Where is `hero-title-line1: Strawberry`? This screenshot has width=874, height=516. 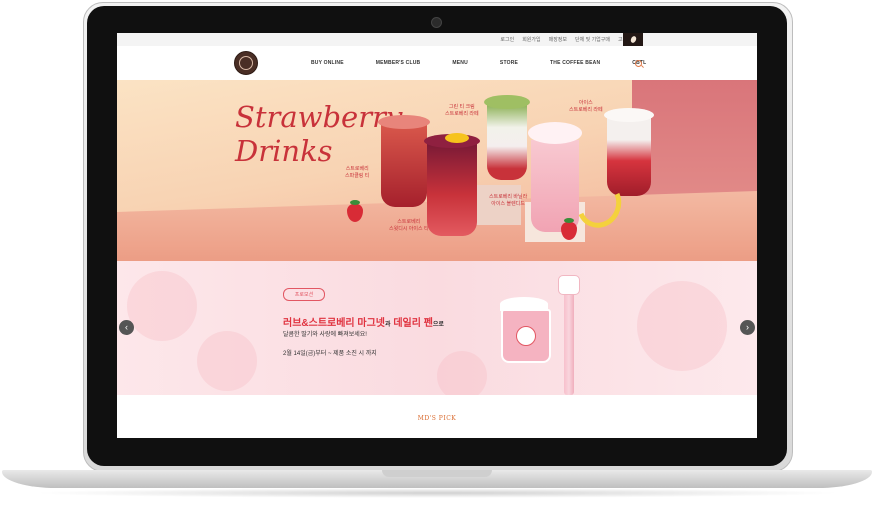
hero-title-line1: Strawberry is located at coordinates (319, 117).